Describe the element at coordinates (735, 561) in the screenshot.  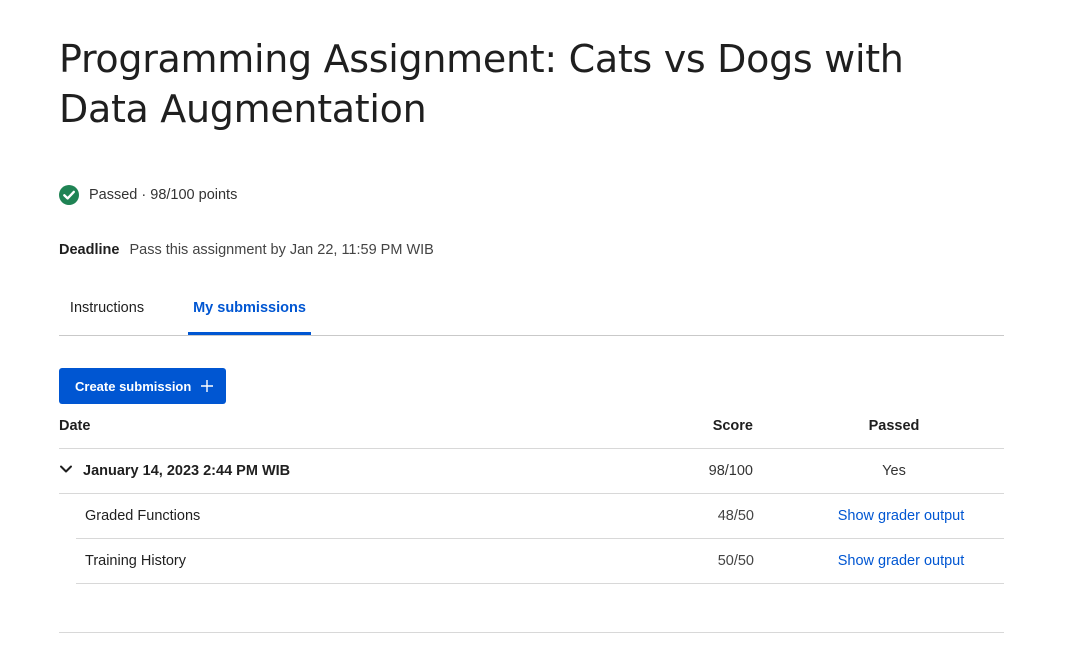
I see `part-score: 50/50` at that location.